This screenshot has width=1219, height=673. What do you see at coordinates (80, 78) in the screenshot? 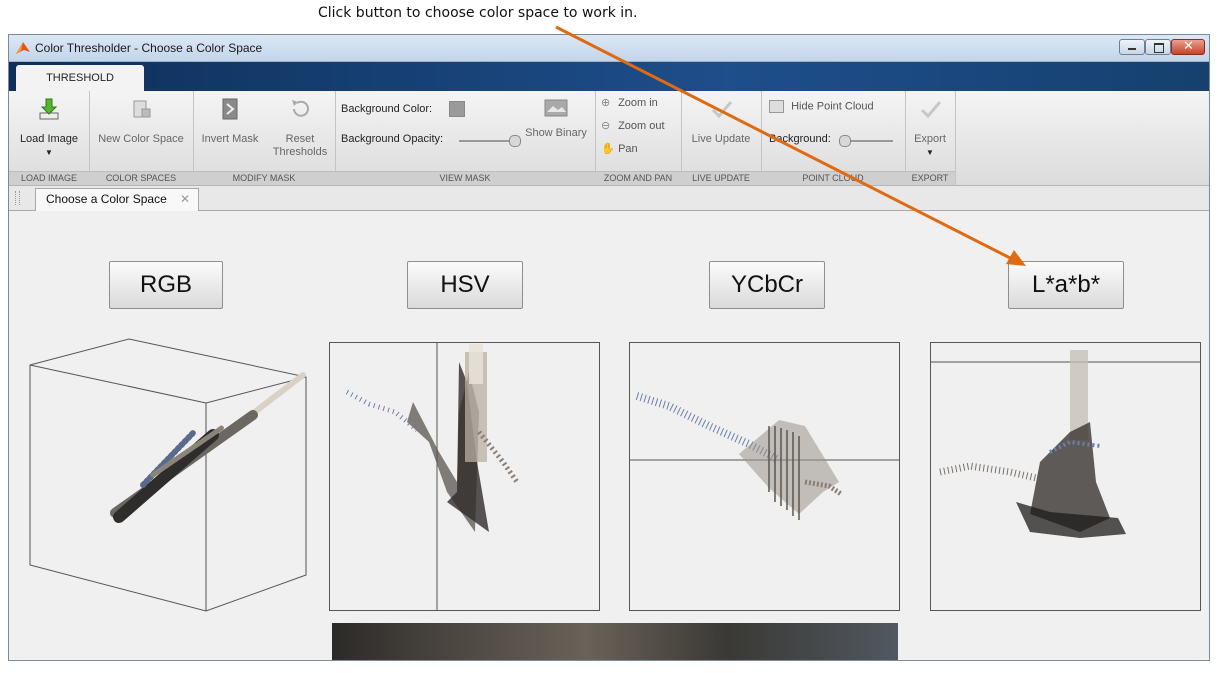
I see `tab-threshold: THRESHOLD` at bounding box center [80, 78].